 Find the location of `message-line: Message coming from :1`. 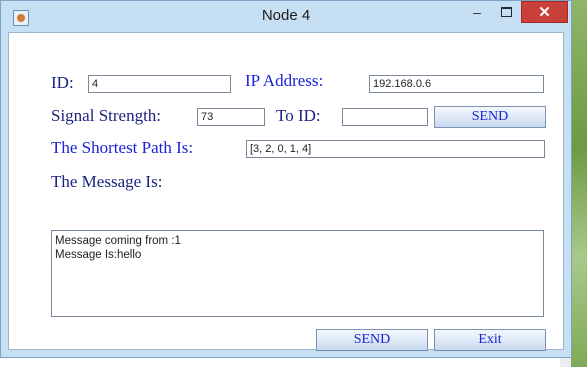

message-line: Message coming from :1 is located at coordinates (118, 241).